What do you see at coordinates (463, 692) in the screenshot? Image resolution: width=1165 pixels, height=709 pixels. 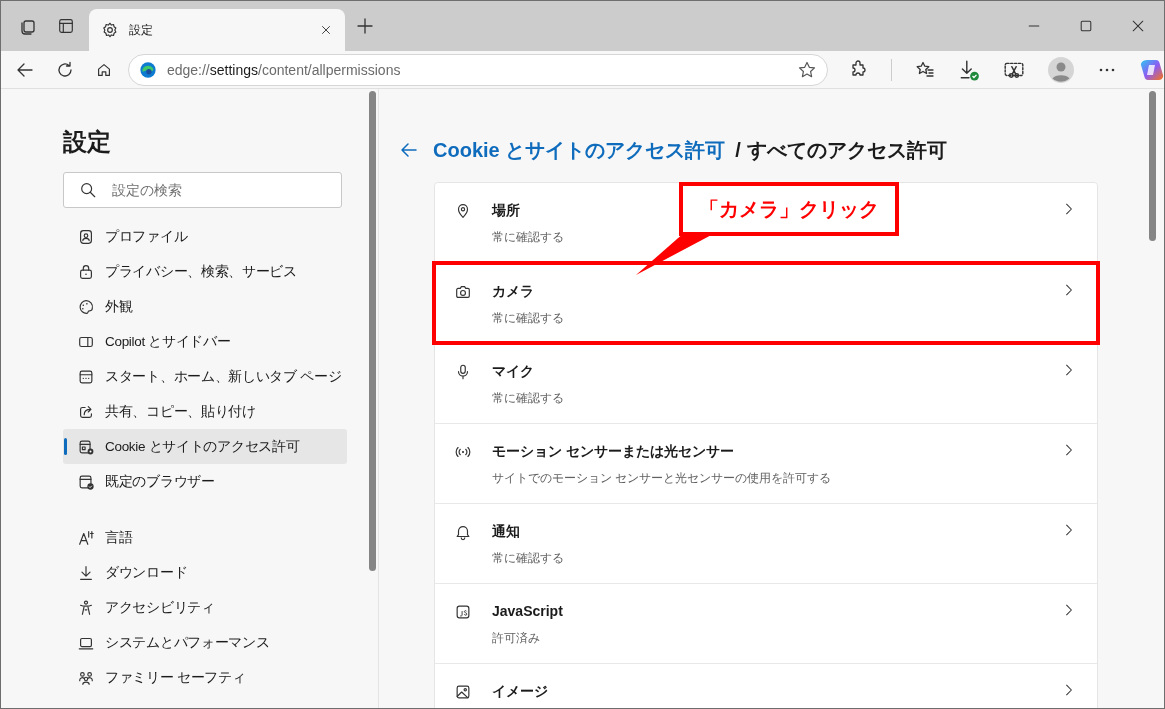 I see `image-icon` at bounding box center [463, 692].